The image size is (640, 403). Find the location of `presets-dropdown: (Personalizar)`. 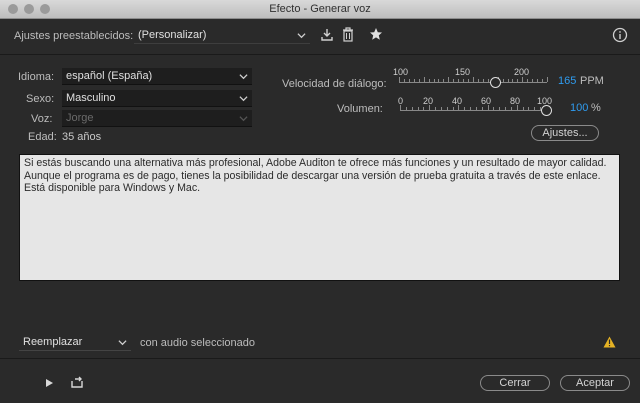

presets-dropdown: (Personalizar) is located at coordinates (222, 35).